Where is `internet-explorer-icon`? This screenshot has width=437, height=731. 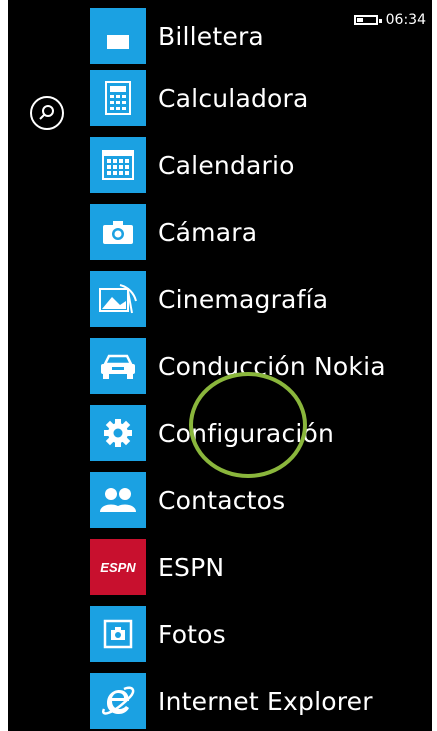
internet-explorer-icon is located at coordinates (118, 701).